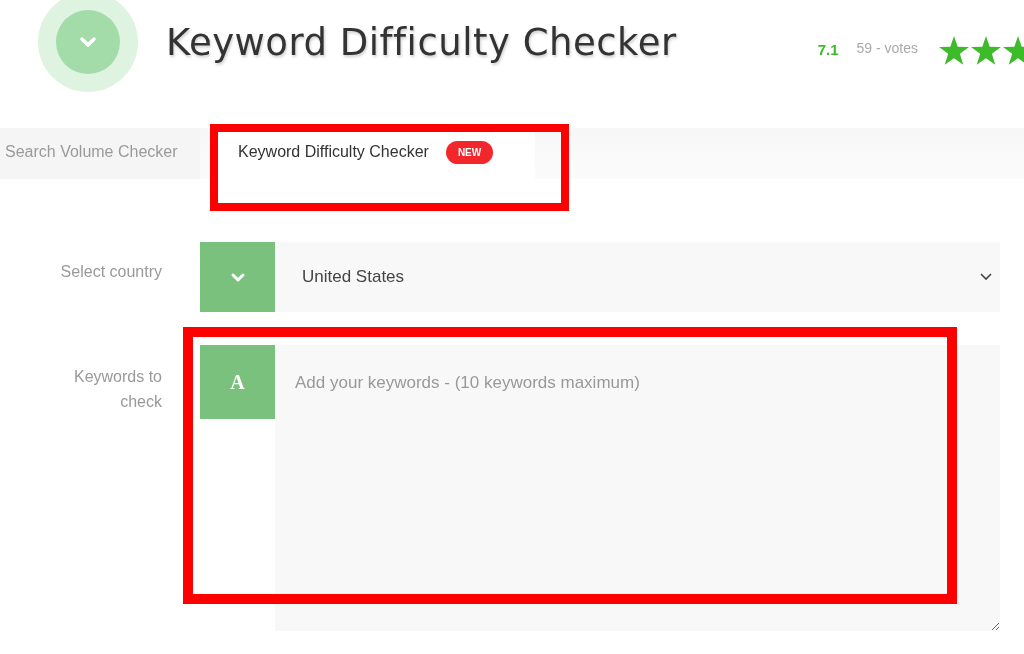 Image resolution: width=1024 pixels, height=654 pixels. I want to click on new-badge: NEW, so click(469, 152).